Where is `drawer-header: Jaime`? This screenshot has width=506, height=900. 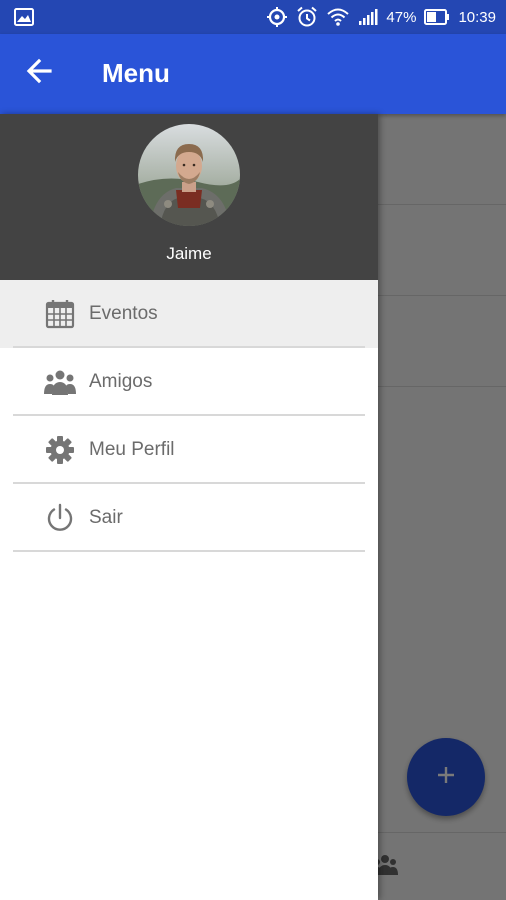
drawer-header: Jaime is located at coordinates (189, 197).